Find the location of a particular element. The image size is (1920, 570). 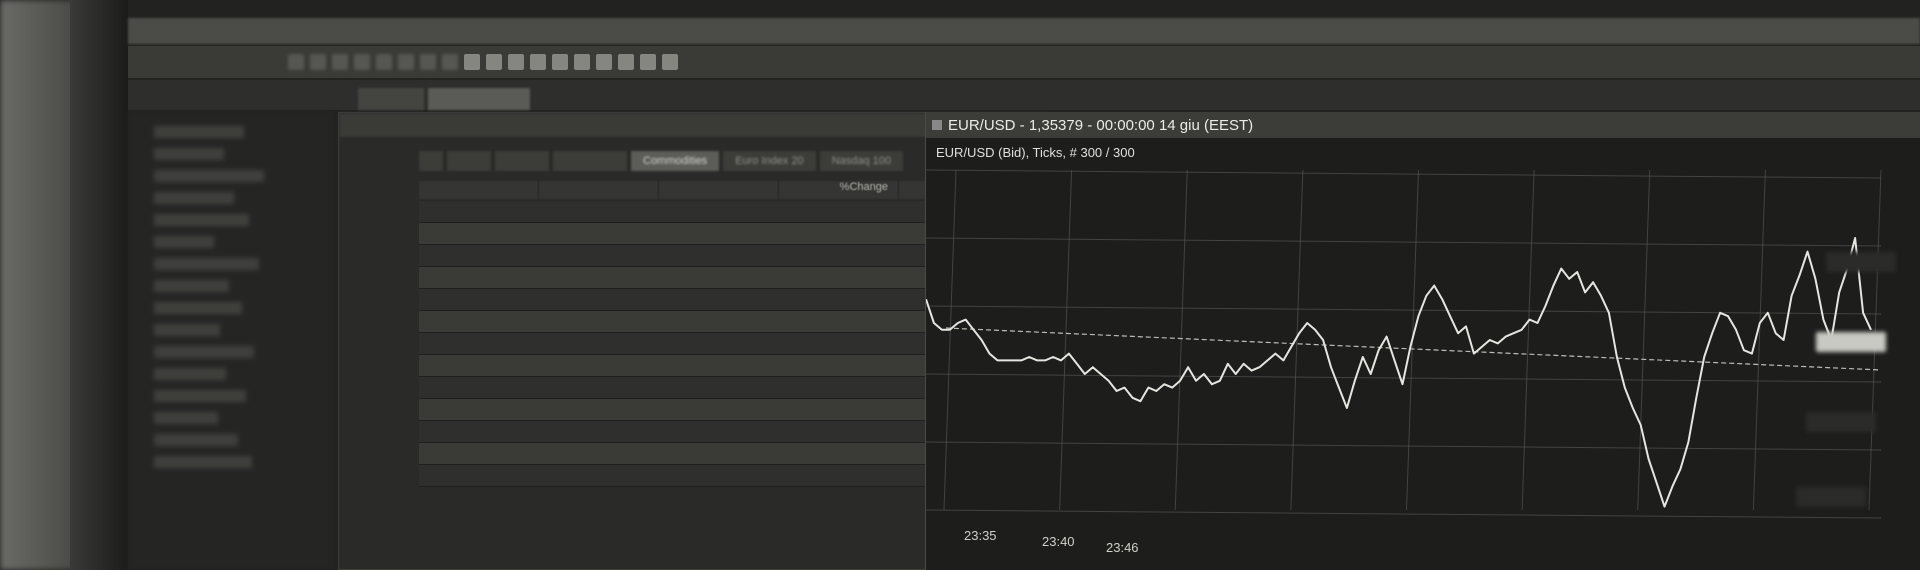

market-tab-euro-index: Euro Index 20 is located at coordinates (769, 161).